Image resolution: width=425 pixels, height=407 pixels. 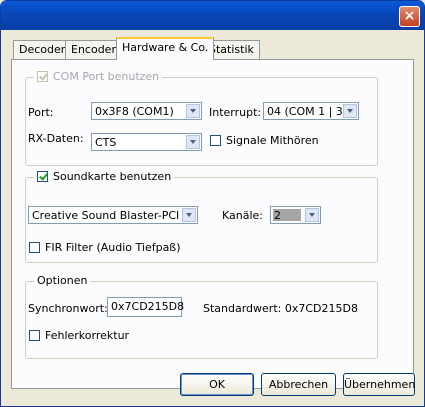 I want to click on cancel-label: Abbrechen, so click(x=298, y=384).